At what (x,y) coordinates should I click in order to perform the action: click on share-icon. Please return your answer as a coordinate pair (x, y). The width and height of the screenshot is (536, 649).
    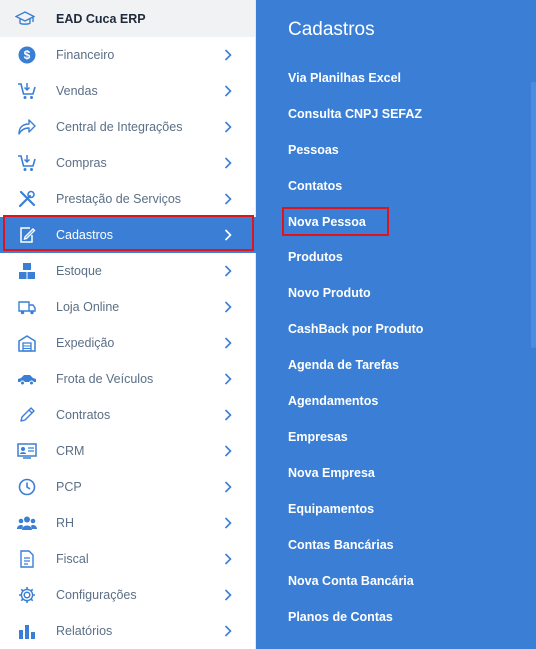
    Looking at the image, I should click on (27, 127).